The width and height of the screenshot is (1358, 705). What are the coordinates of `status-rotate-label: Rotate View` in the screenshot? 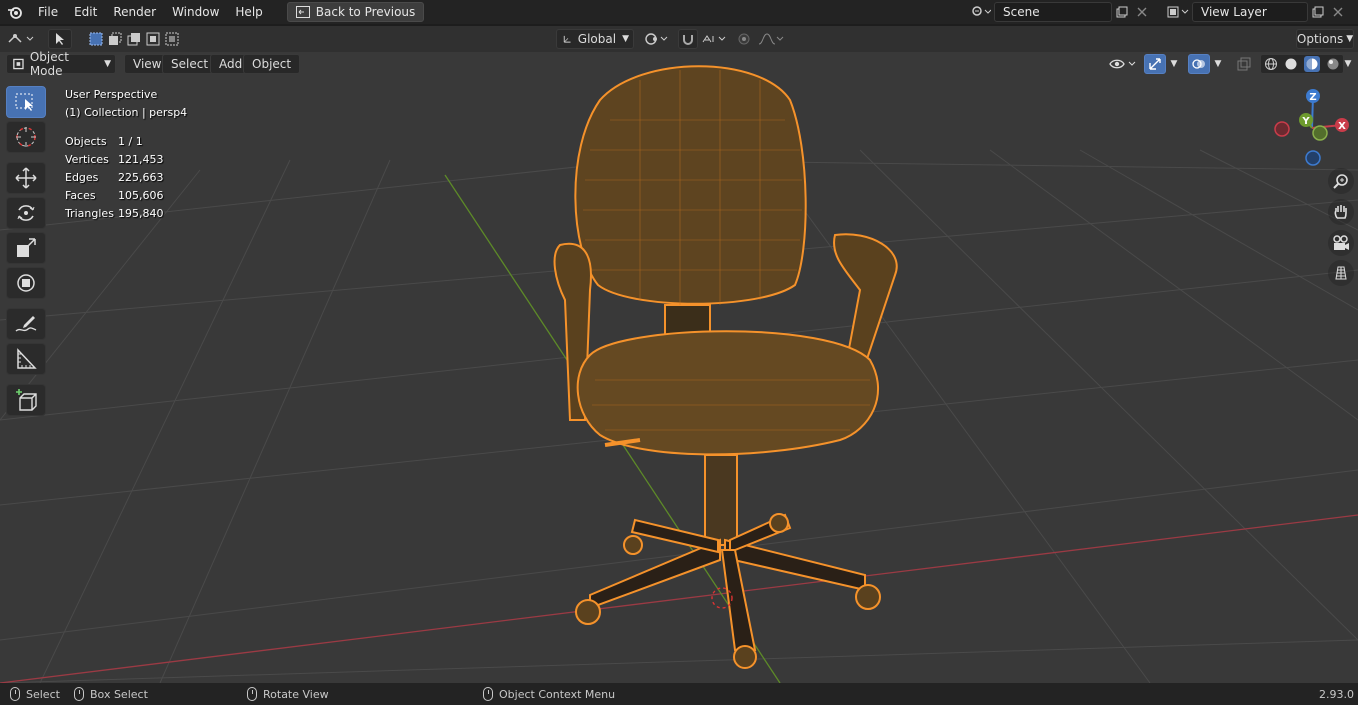 It's located at (296, 694).